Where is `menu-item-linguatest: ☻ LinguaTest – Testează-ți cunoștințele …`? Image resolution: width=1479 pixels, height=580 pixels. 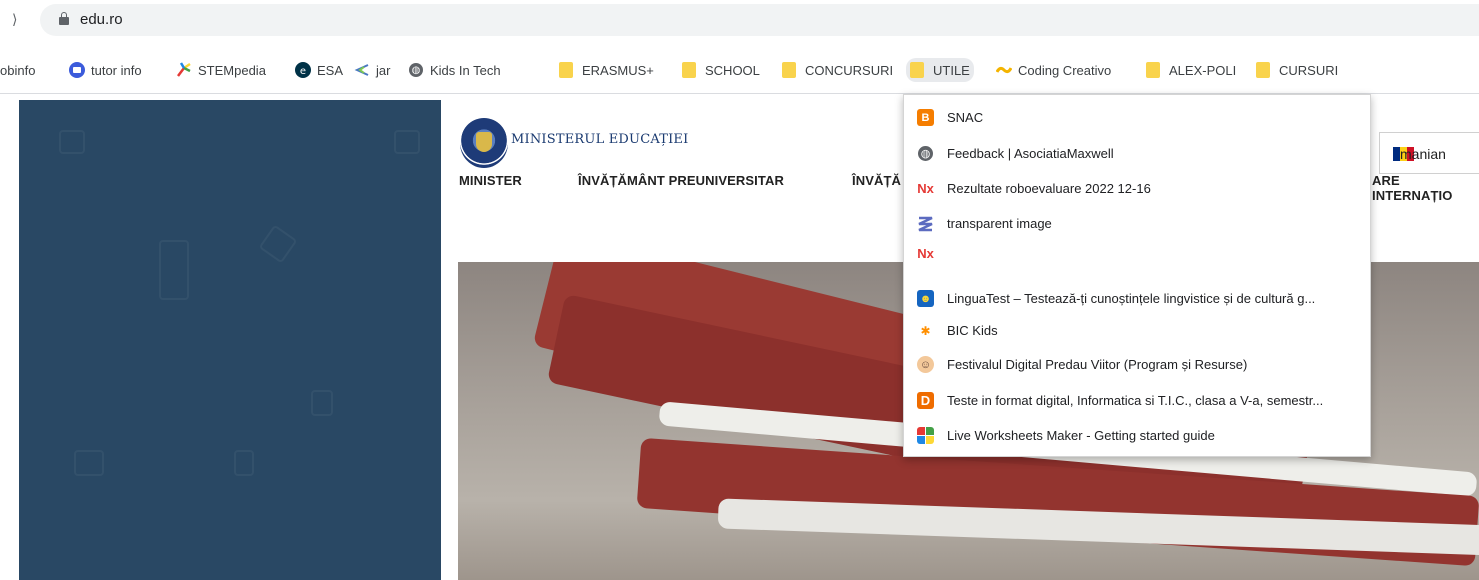 menu-item-linguatest: ☻ LinguaTest – Testează-ți cunoștințele … is located at coordinates (1137, 299).